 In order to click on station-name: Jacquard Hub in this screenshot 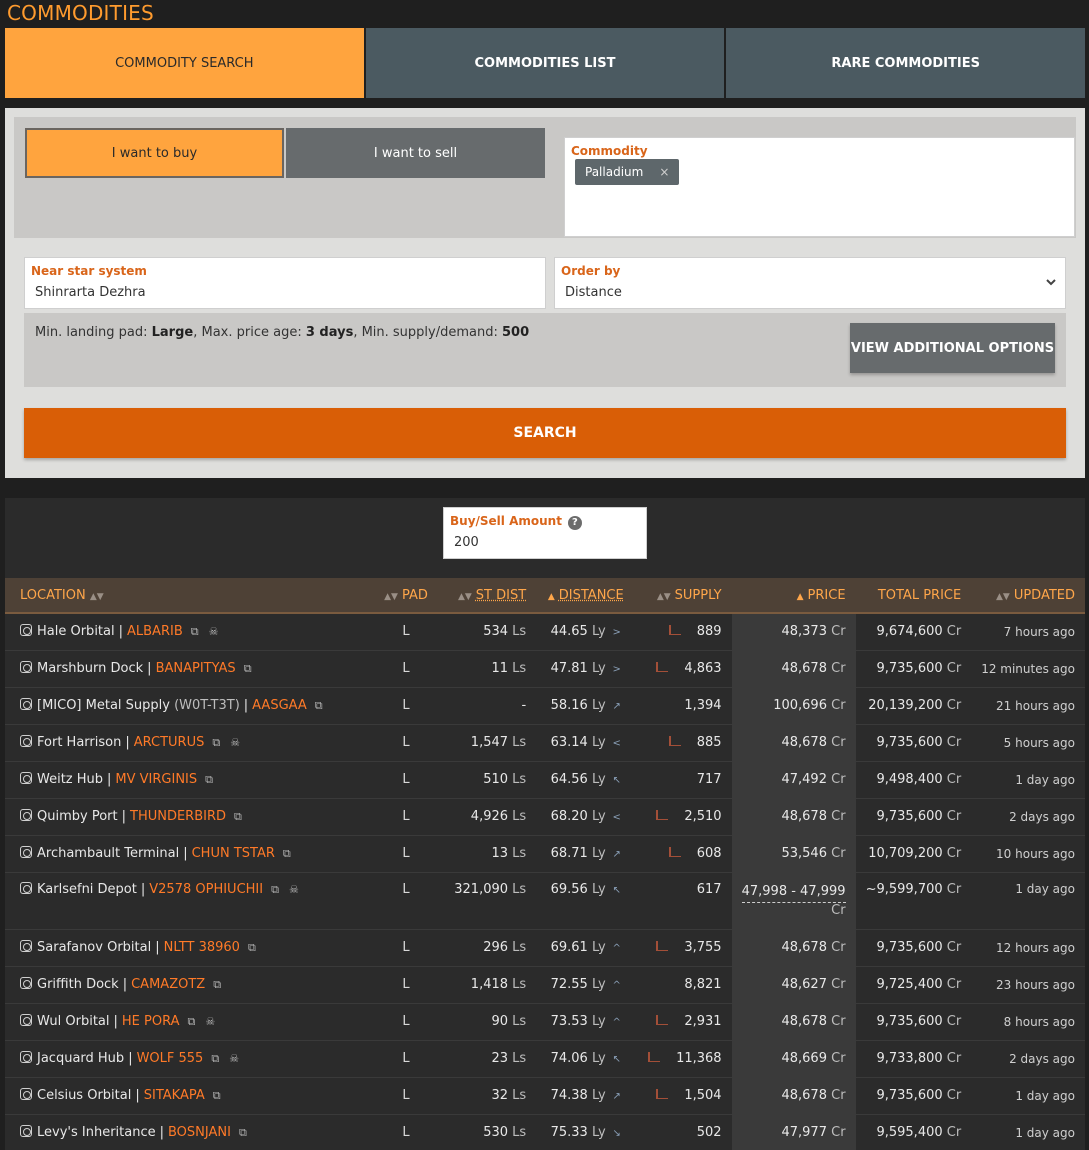, I will do `click(80, 1058)`.